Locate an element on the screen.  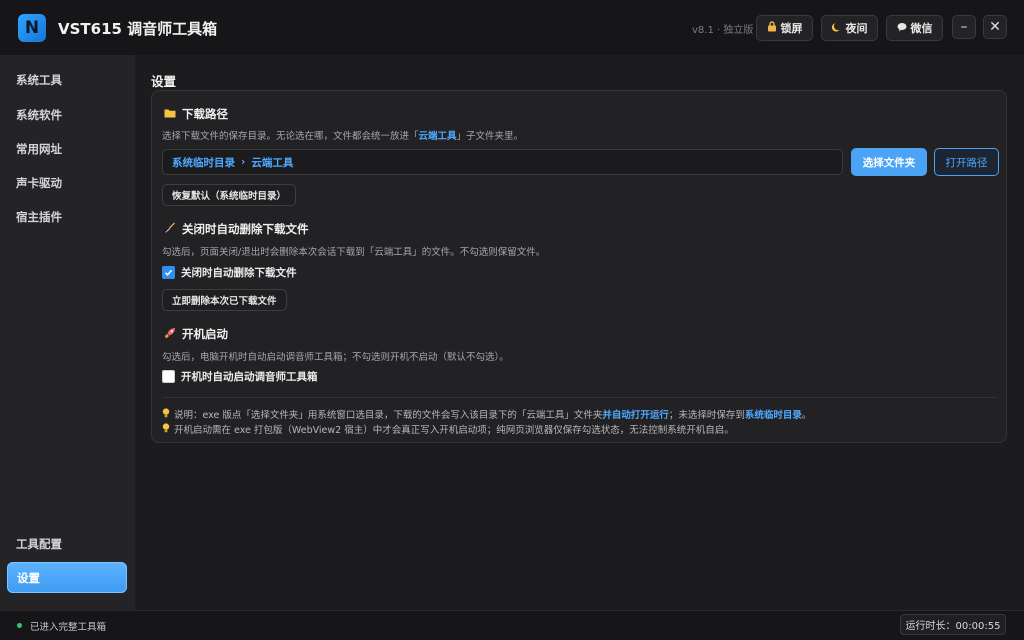
wechat-button: 微信 is located at coordinates (914, 28).